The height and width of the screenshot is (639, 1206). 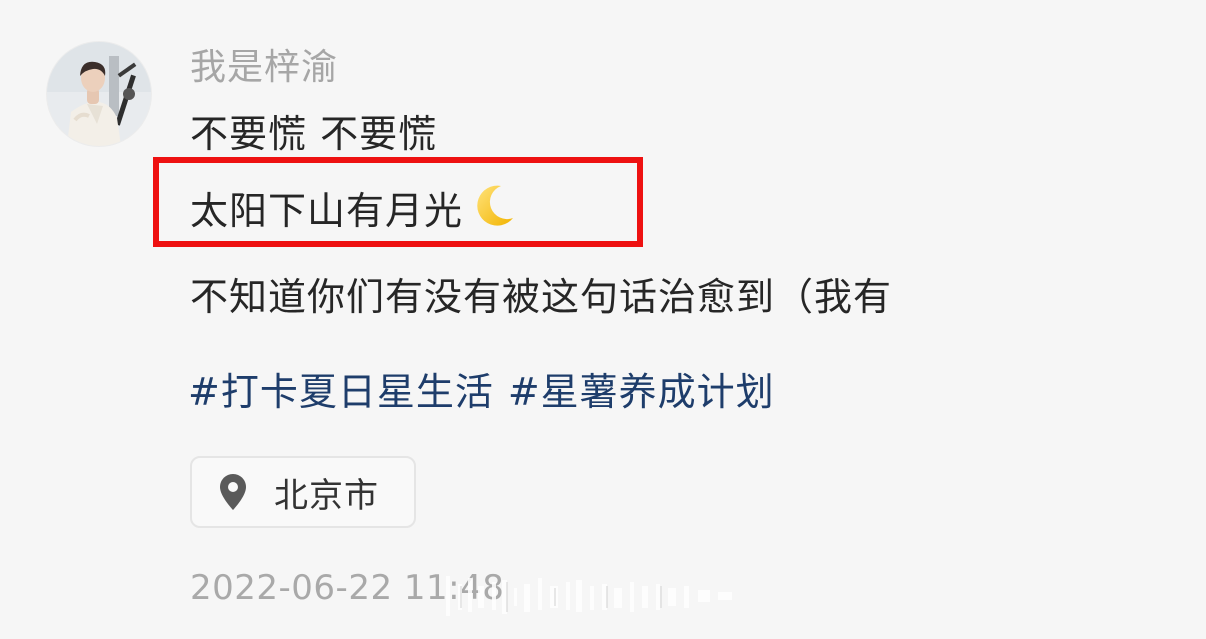 I want to click on avatar, so click(x=99, y=94).